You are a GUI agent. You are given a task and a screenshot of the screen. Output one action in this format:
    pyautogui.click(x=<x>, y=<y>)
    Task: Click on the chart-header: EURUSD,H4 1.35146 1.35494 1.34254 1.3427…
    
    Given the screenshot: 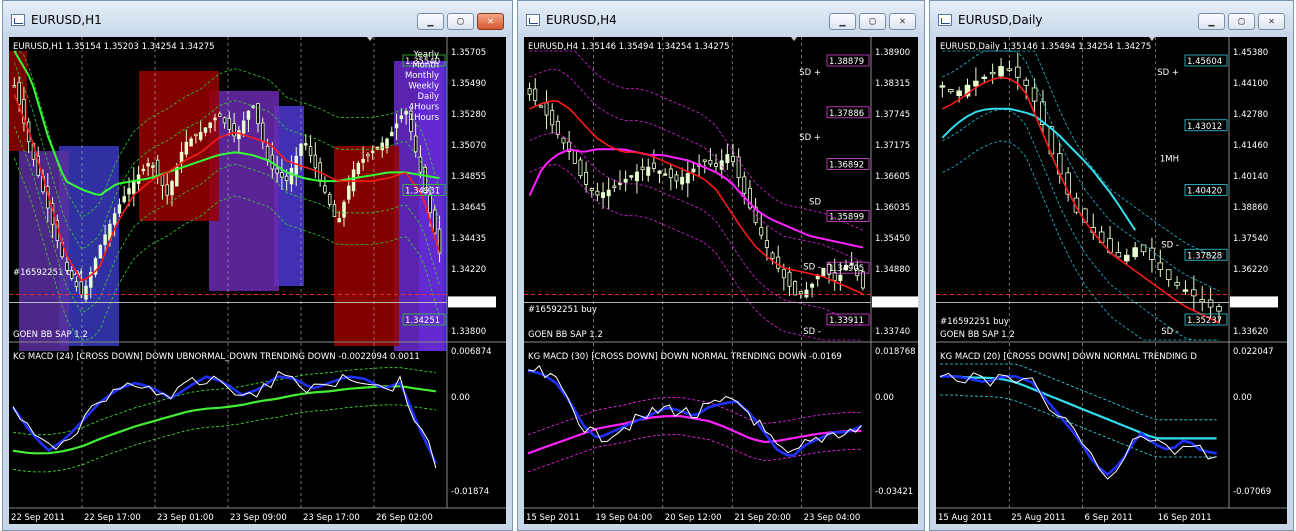 What is the action you would take?
    pyautogui.click(x=629, y=47)
    